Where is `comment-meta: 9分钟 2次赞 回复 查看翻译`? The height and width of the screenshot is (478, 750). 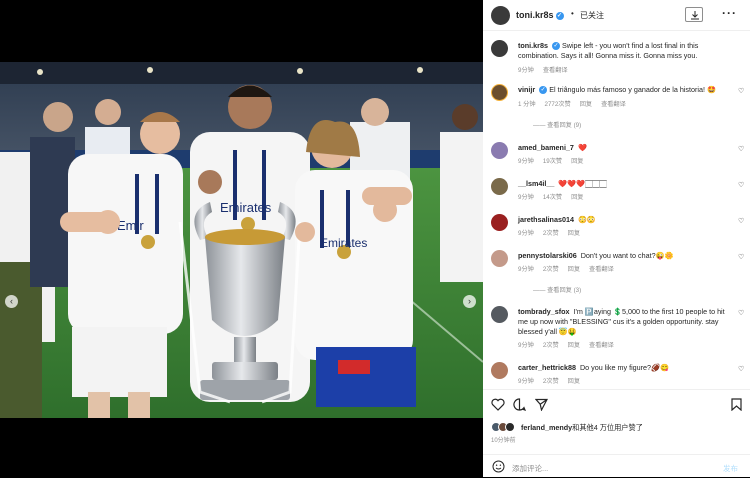 comment-meta: 9分钟 2次赞 回复 查看翻译 is located at coordinates (570, 268).